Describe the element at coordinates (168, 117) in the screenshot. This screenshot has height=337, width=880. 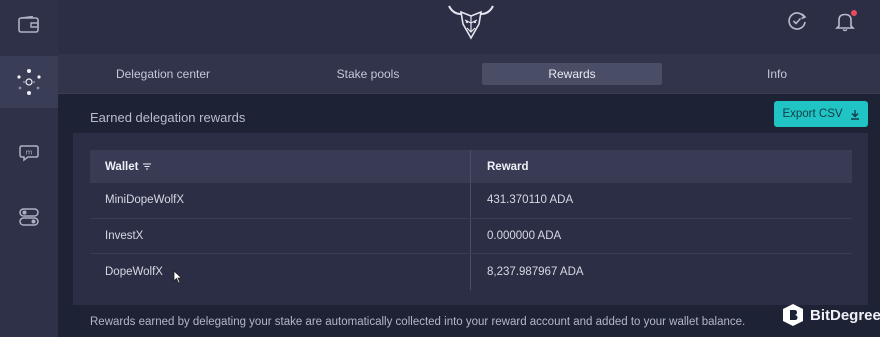
I see `page-title: Earned delegation rewards` at that location.